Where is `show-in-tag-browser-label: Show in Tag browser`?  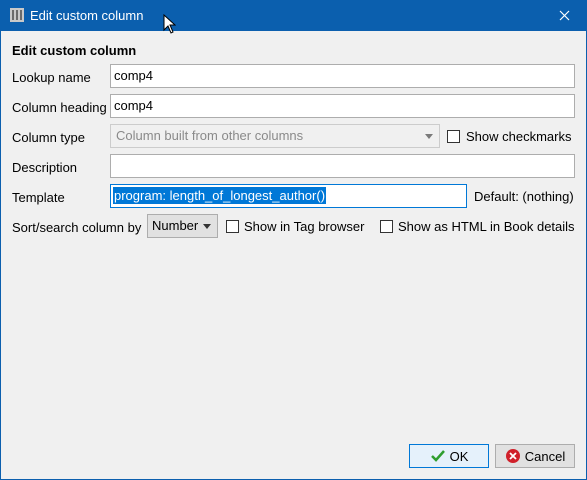
show-in-tag-browser-label: Show in Tag browser is located at coordinates (304, 226).